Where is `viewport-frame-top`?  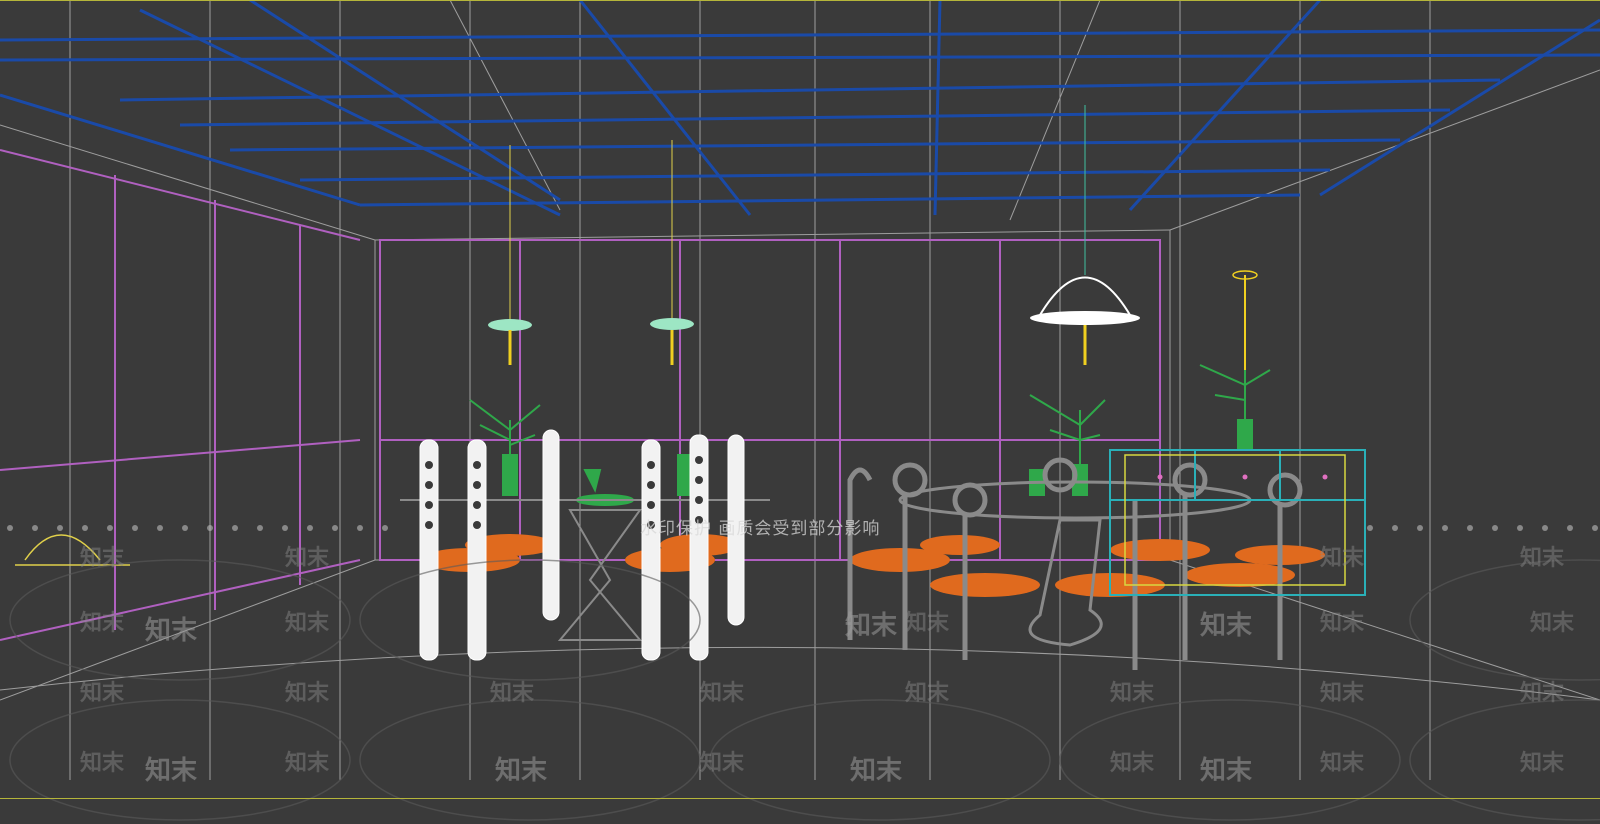 viewport-frame-top is located at coordinates (800, 0).